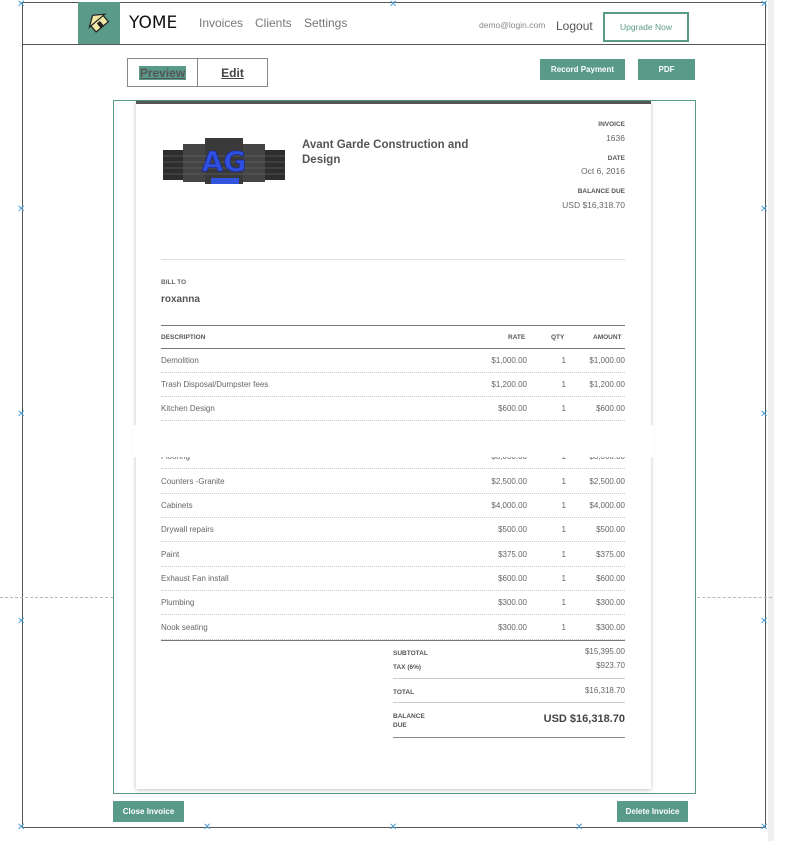 Image resolution: width=786 pixels, height=841 pixels. What do you see at coordinates (509, 360) in the screenshot?
I see `item-rate: $1,000.00` at bounding box center [509, 360].